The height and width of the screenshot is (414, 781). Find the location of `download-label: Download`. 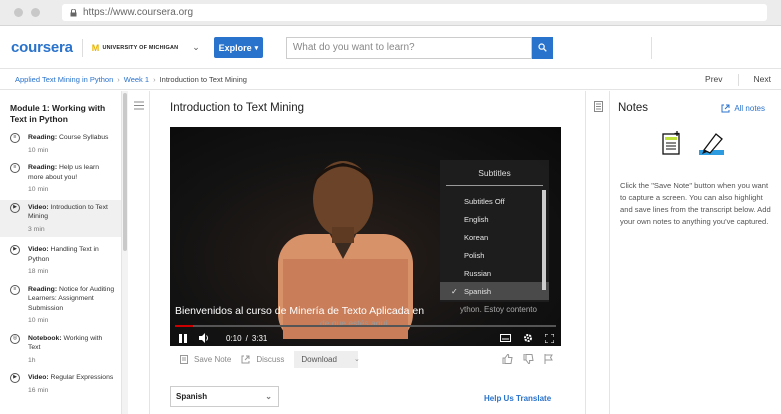

download-label: Download is located at coordinates (319, 359).